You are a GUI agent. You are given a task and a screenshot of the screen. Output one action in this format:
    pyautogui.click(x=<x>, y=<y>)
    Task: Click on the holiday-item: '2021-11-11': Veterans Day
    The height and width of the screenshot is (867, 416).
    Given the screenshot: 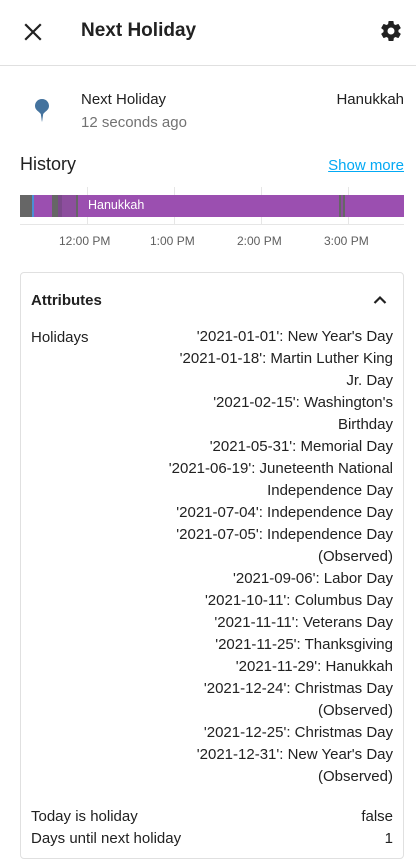 What is the action you would take?
    pyautogui.click(x=303, y=622)
    